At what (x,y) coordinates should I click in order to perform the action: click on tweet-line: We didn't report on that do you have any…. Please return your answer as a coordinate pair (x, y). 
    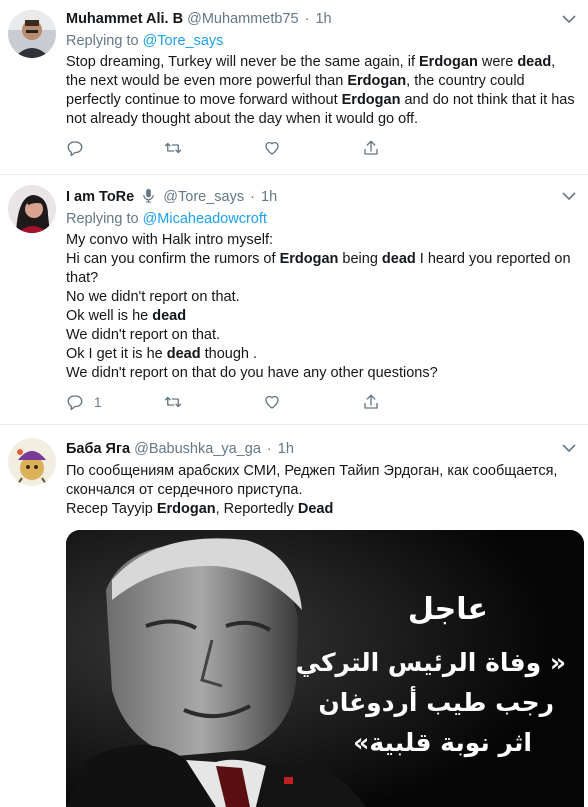
    Looking at the image, I should click on (322, 373).